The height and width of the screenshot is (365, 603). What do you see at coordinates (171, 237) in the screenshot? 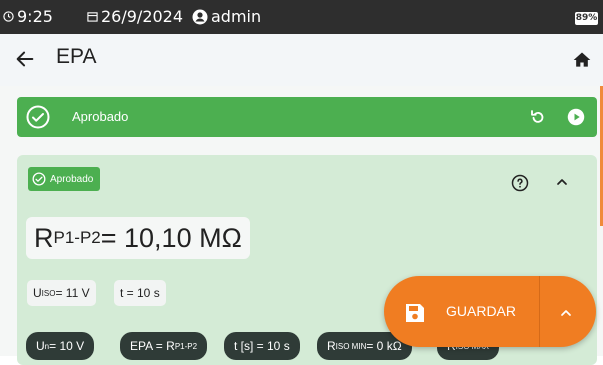
I see `result-number: = 10,10 MΩ` at bounding box center [171, 237].